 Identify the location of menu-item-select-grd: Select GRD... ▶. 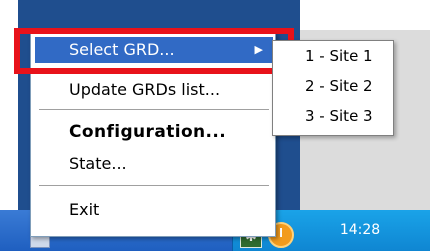
(154, 50).